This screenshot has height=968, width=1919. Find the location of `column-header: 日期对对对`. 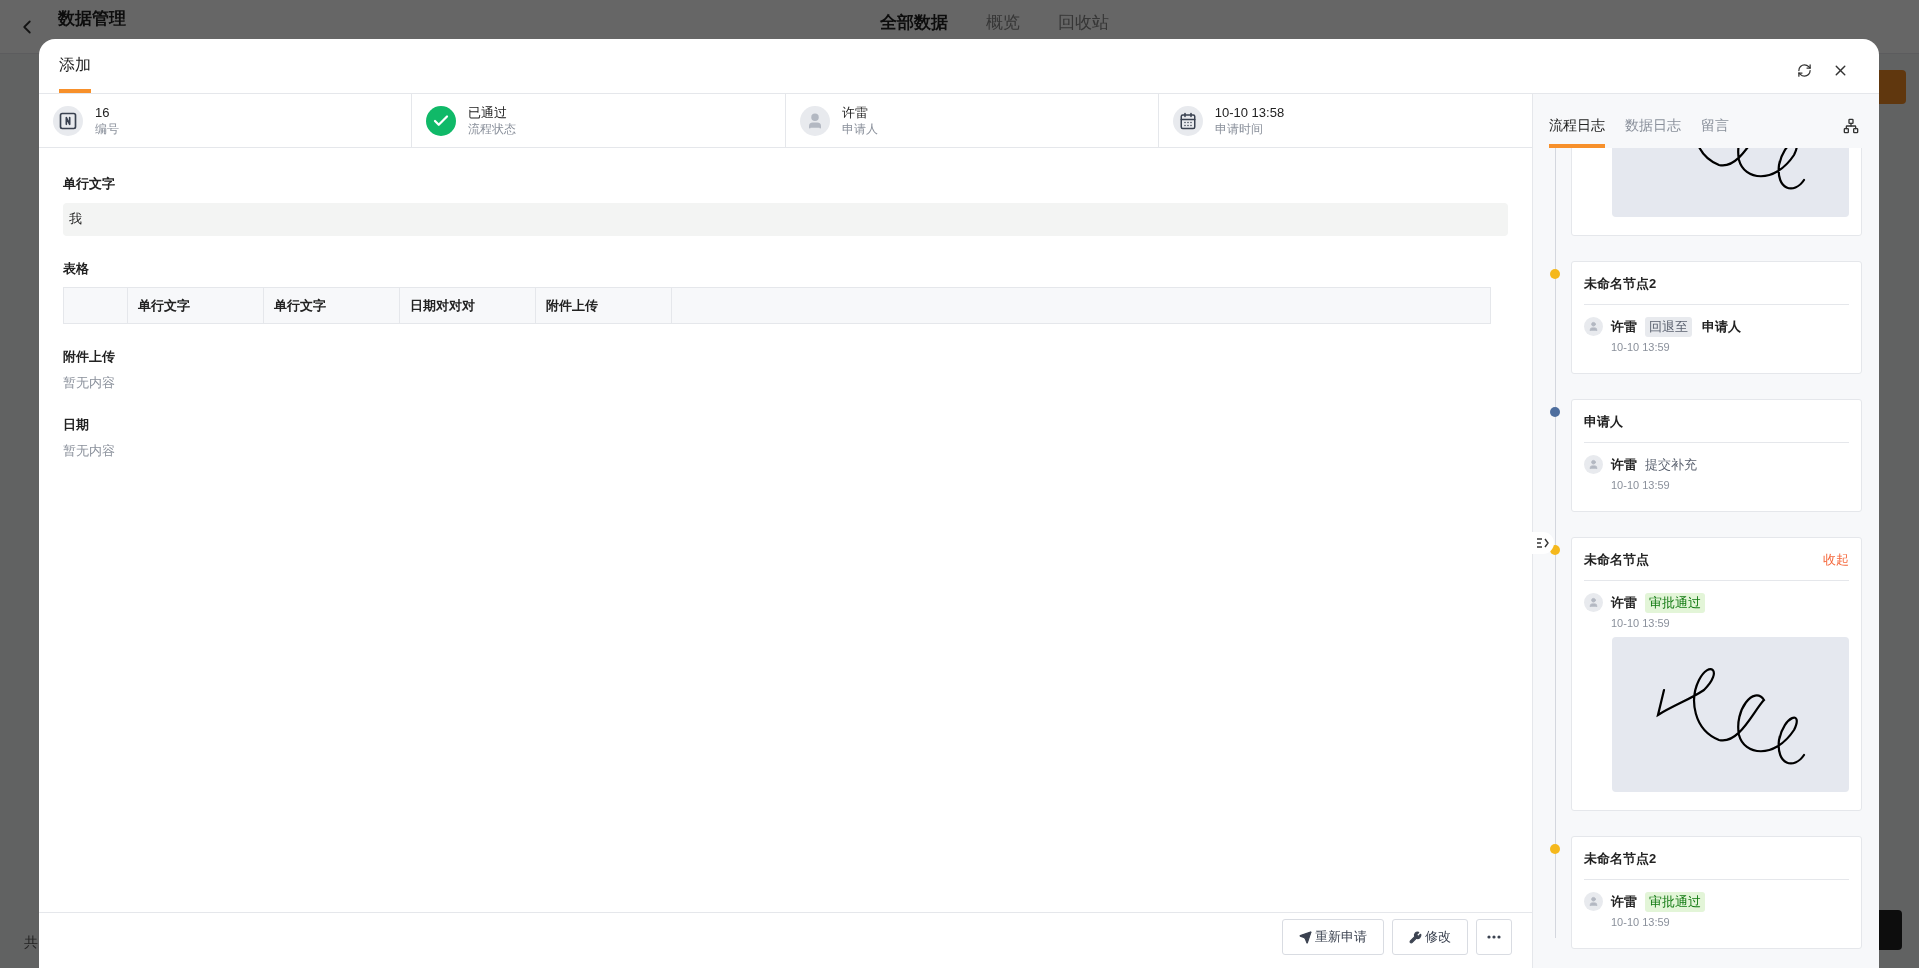

column-header: 日期对对对 is located at coordinates (468, 305).